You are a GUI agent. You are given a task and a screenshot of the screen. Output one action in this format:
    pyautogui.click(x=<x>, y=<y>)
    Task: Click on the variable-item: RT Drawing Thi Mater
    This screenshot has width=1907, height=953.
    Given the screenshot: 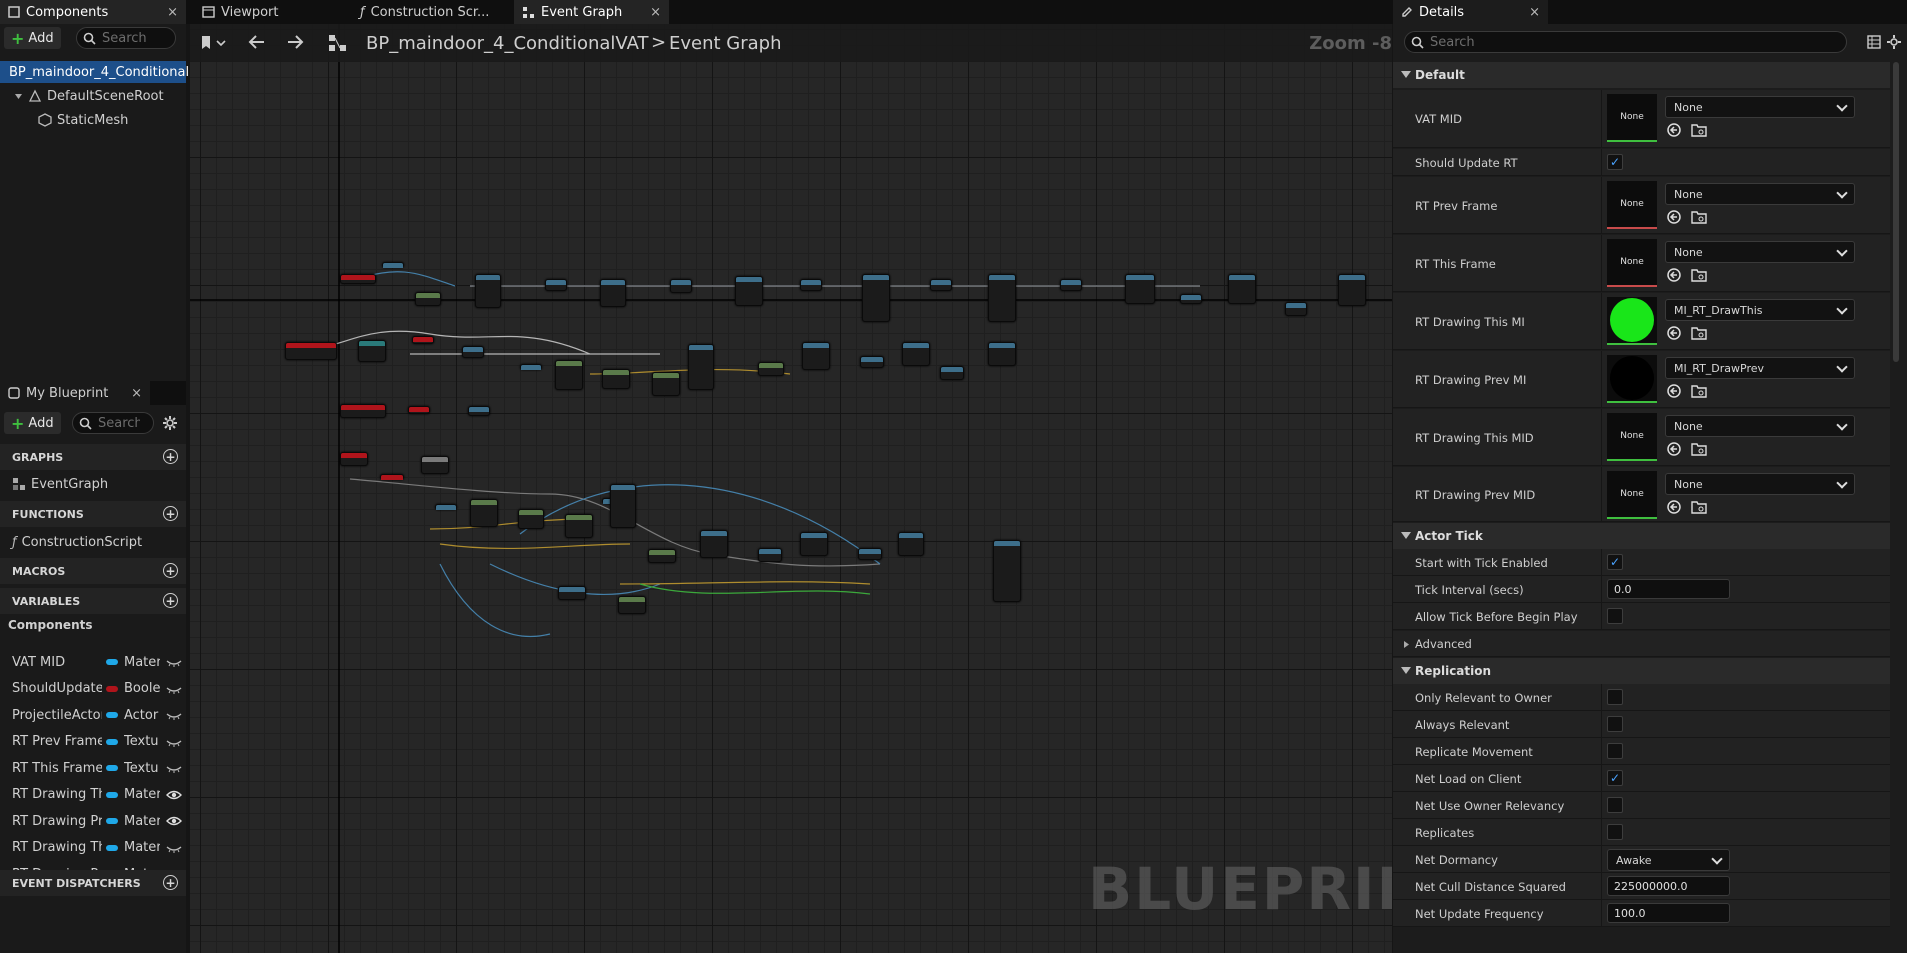 What is the action you would take?
    pyautogui.click(x=93, y=795)
    